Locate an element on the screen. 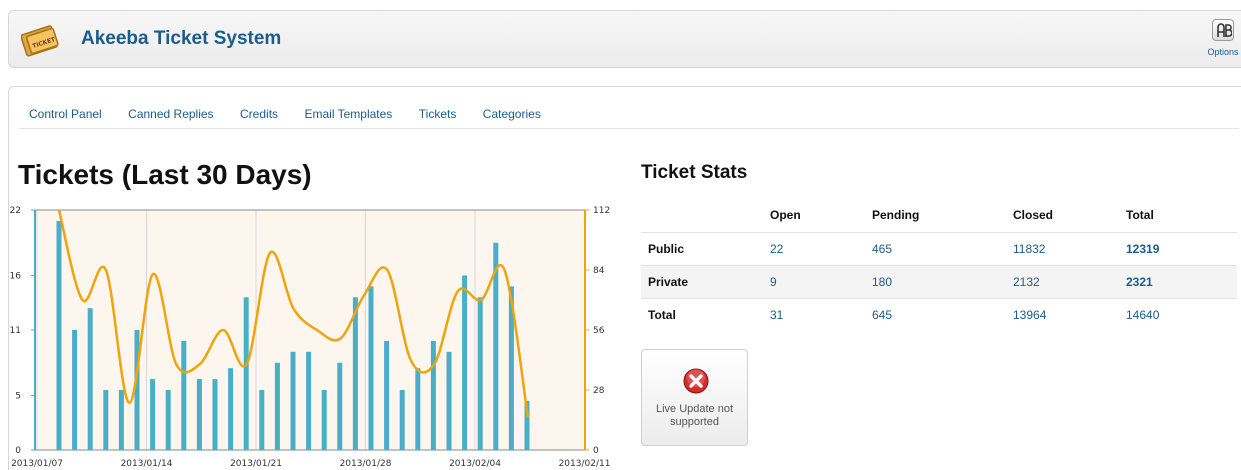 The image size is (1241, 470). cell-total: 2321 is located at coordinates (1178, 281).